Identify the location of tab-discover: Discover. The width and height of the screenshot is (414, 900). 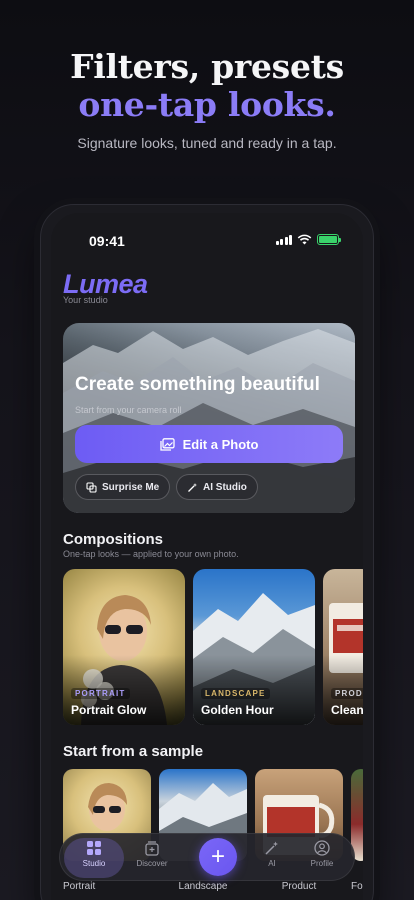
(152, 854).